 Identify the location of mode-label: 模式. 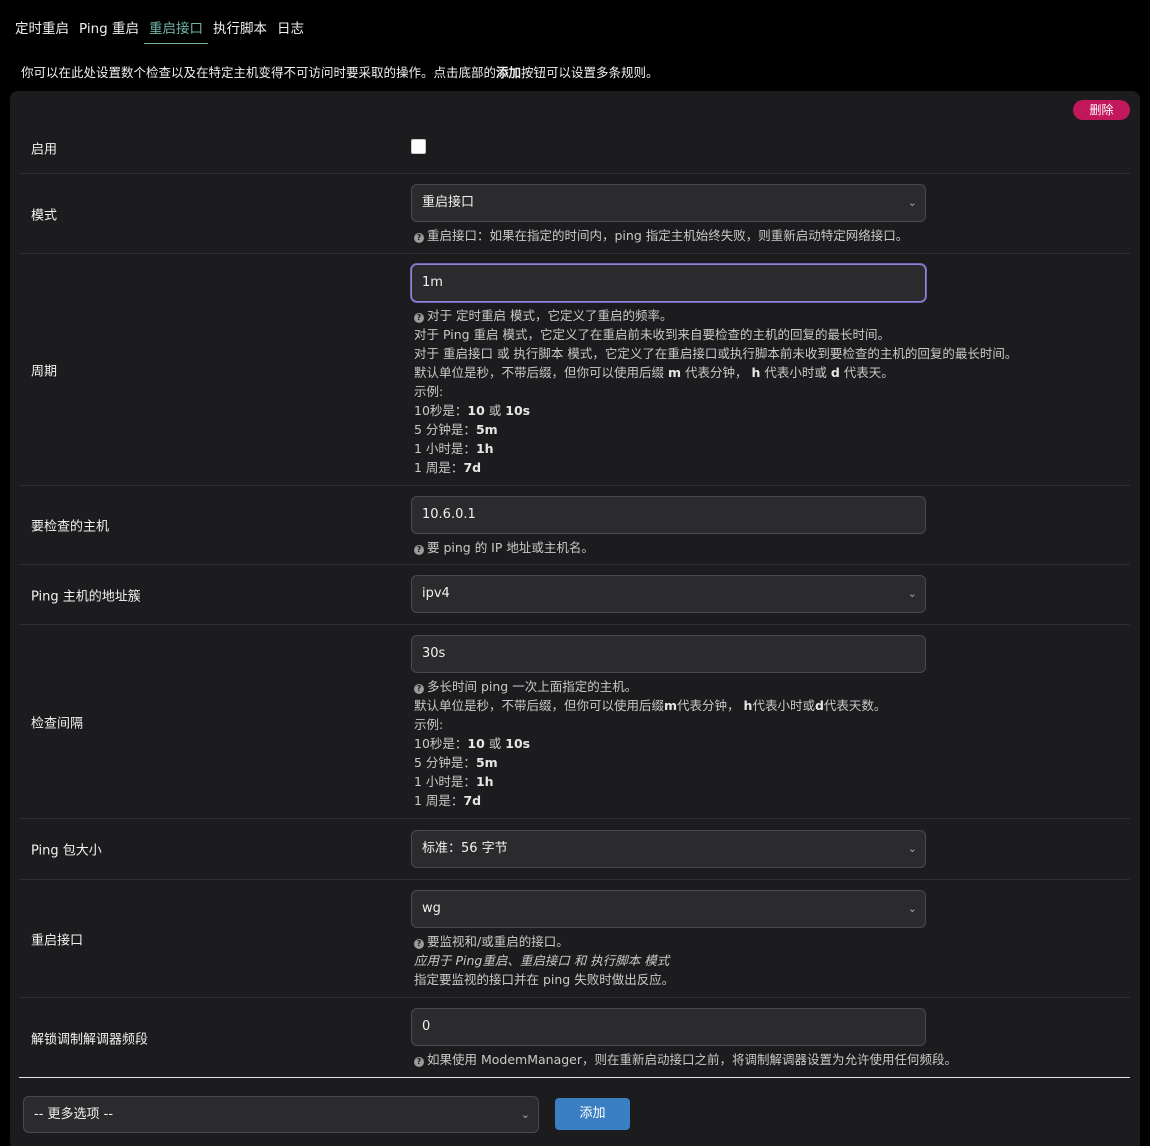
(44, 215).